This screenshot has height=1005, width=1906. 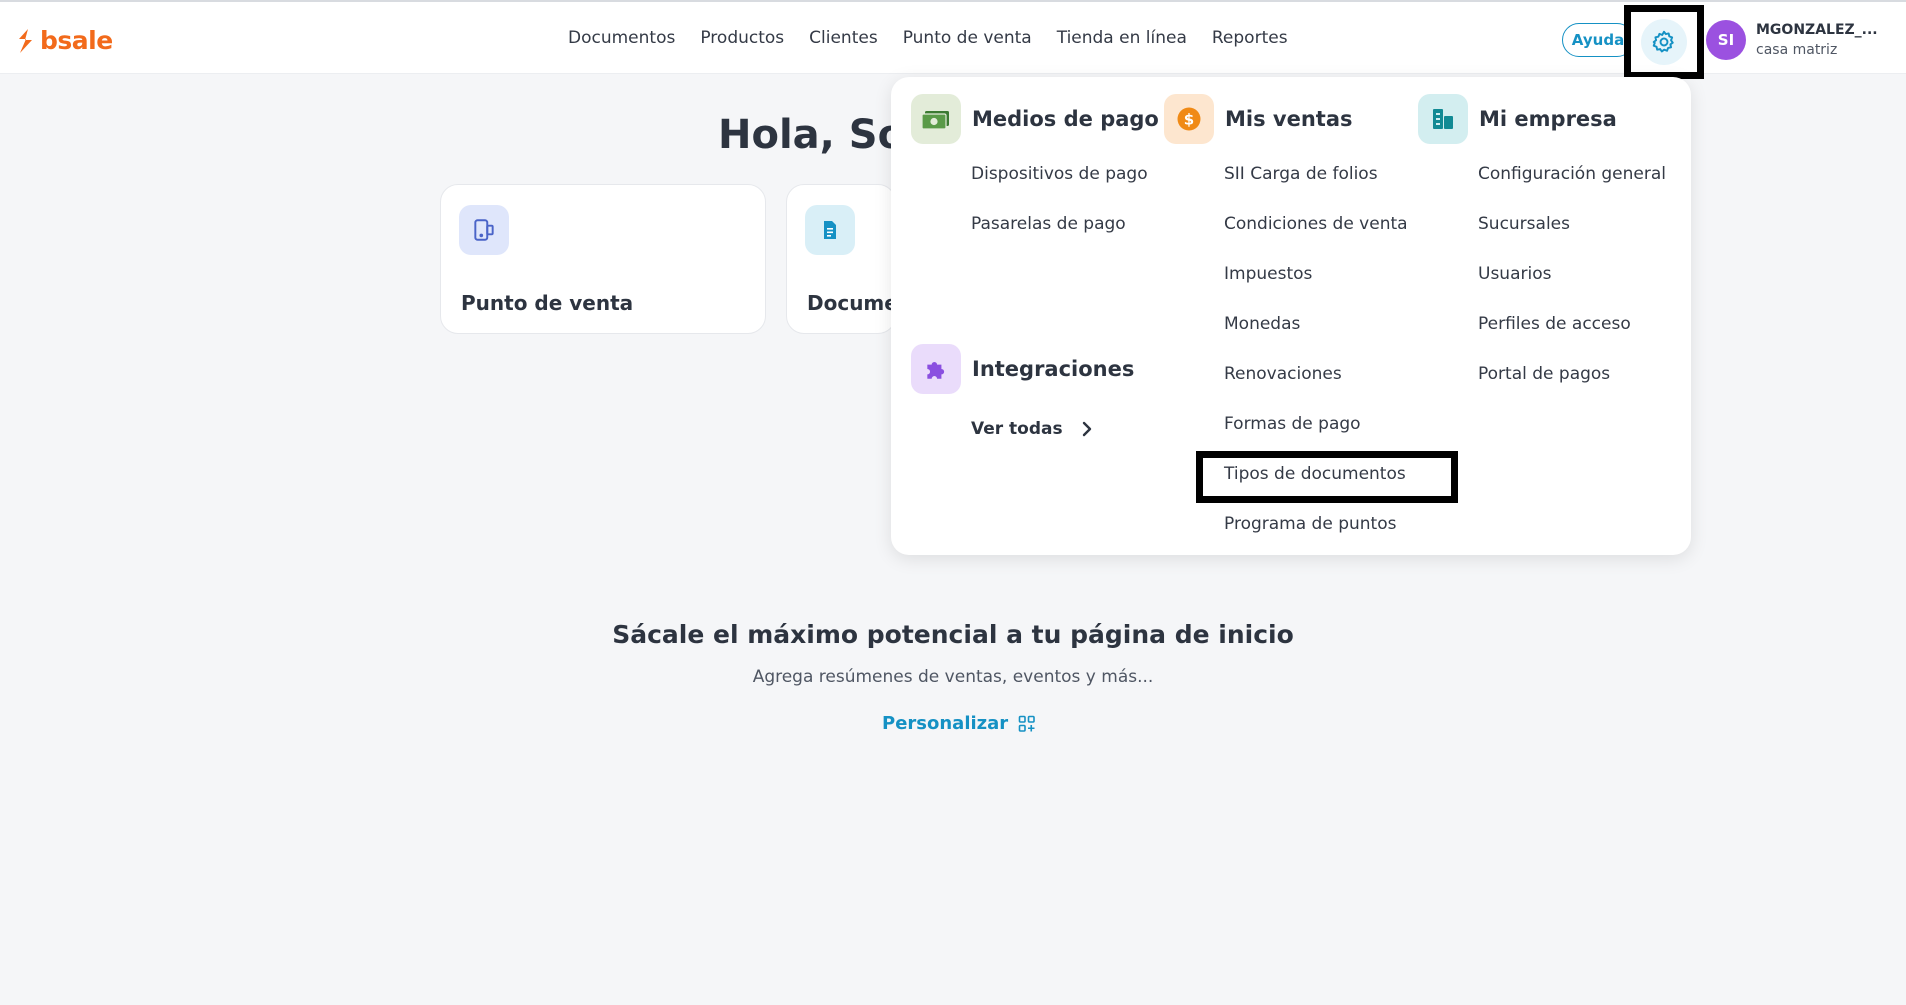 I want to click on personalize-label: Personalizar, so click(x=945, y=723).